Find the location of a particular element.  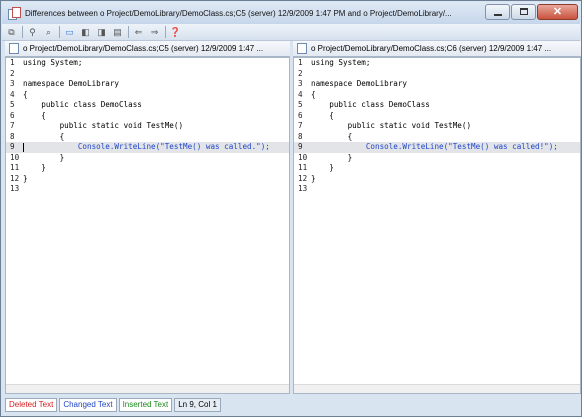

toolbar: ⧉ ⚲ ⌕ ▭ ◧ ◨ ▤ ⇐ ⇒ ❓ is located at coordinates (291, 32).